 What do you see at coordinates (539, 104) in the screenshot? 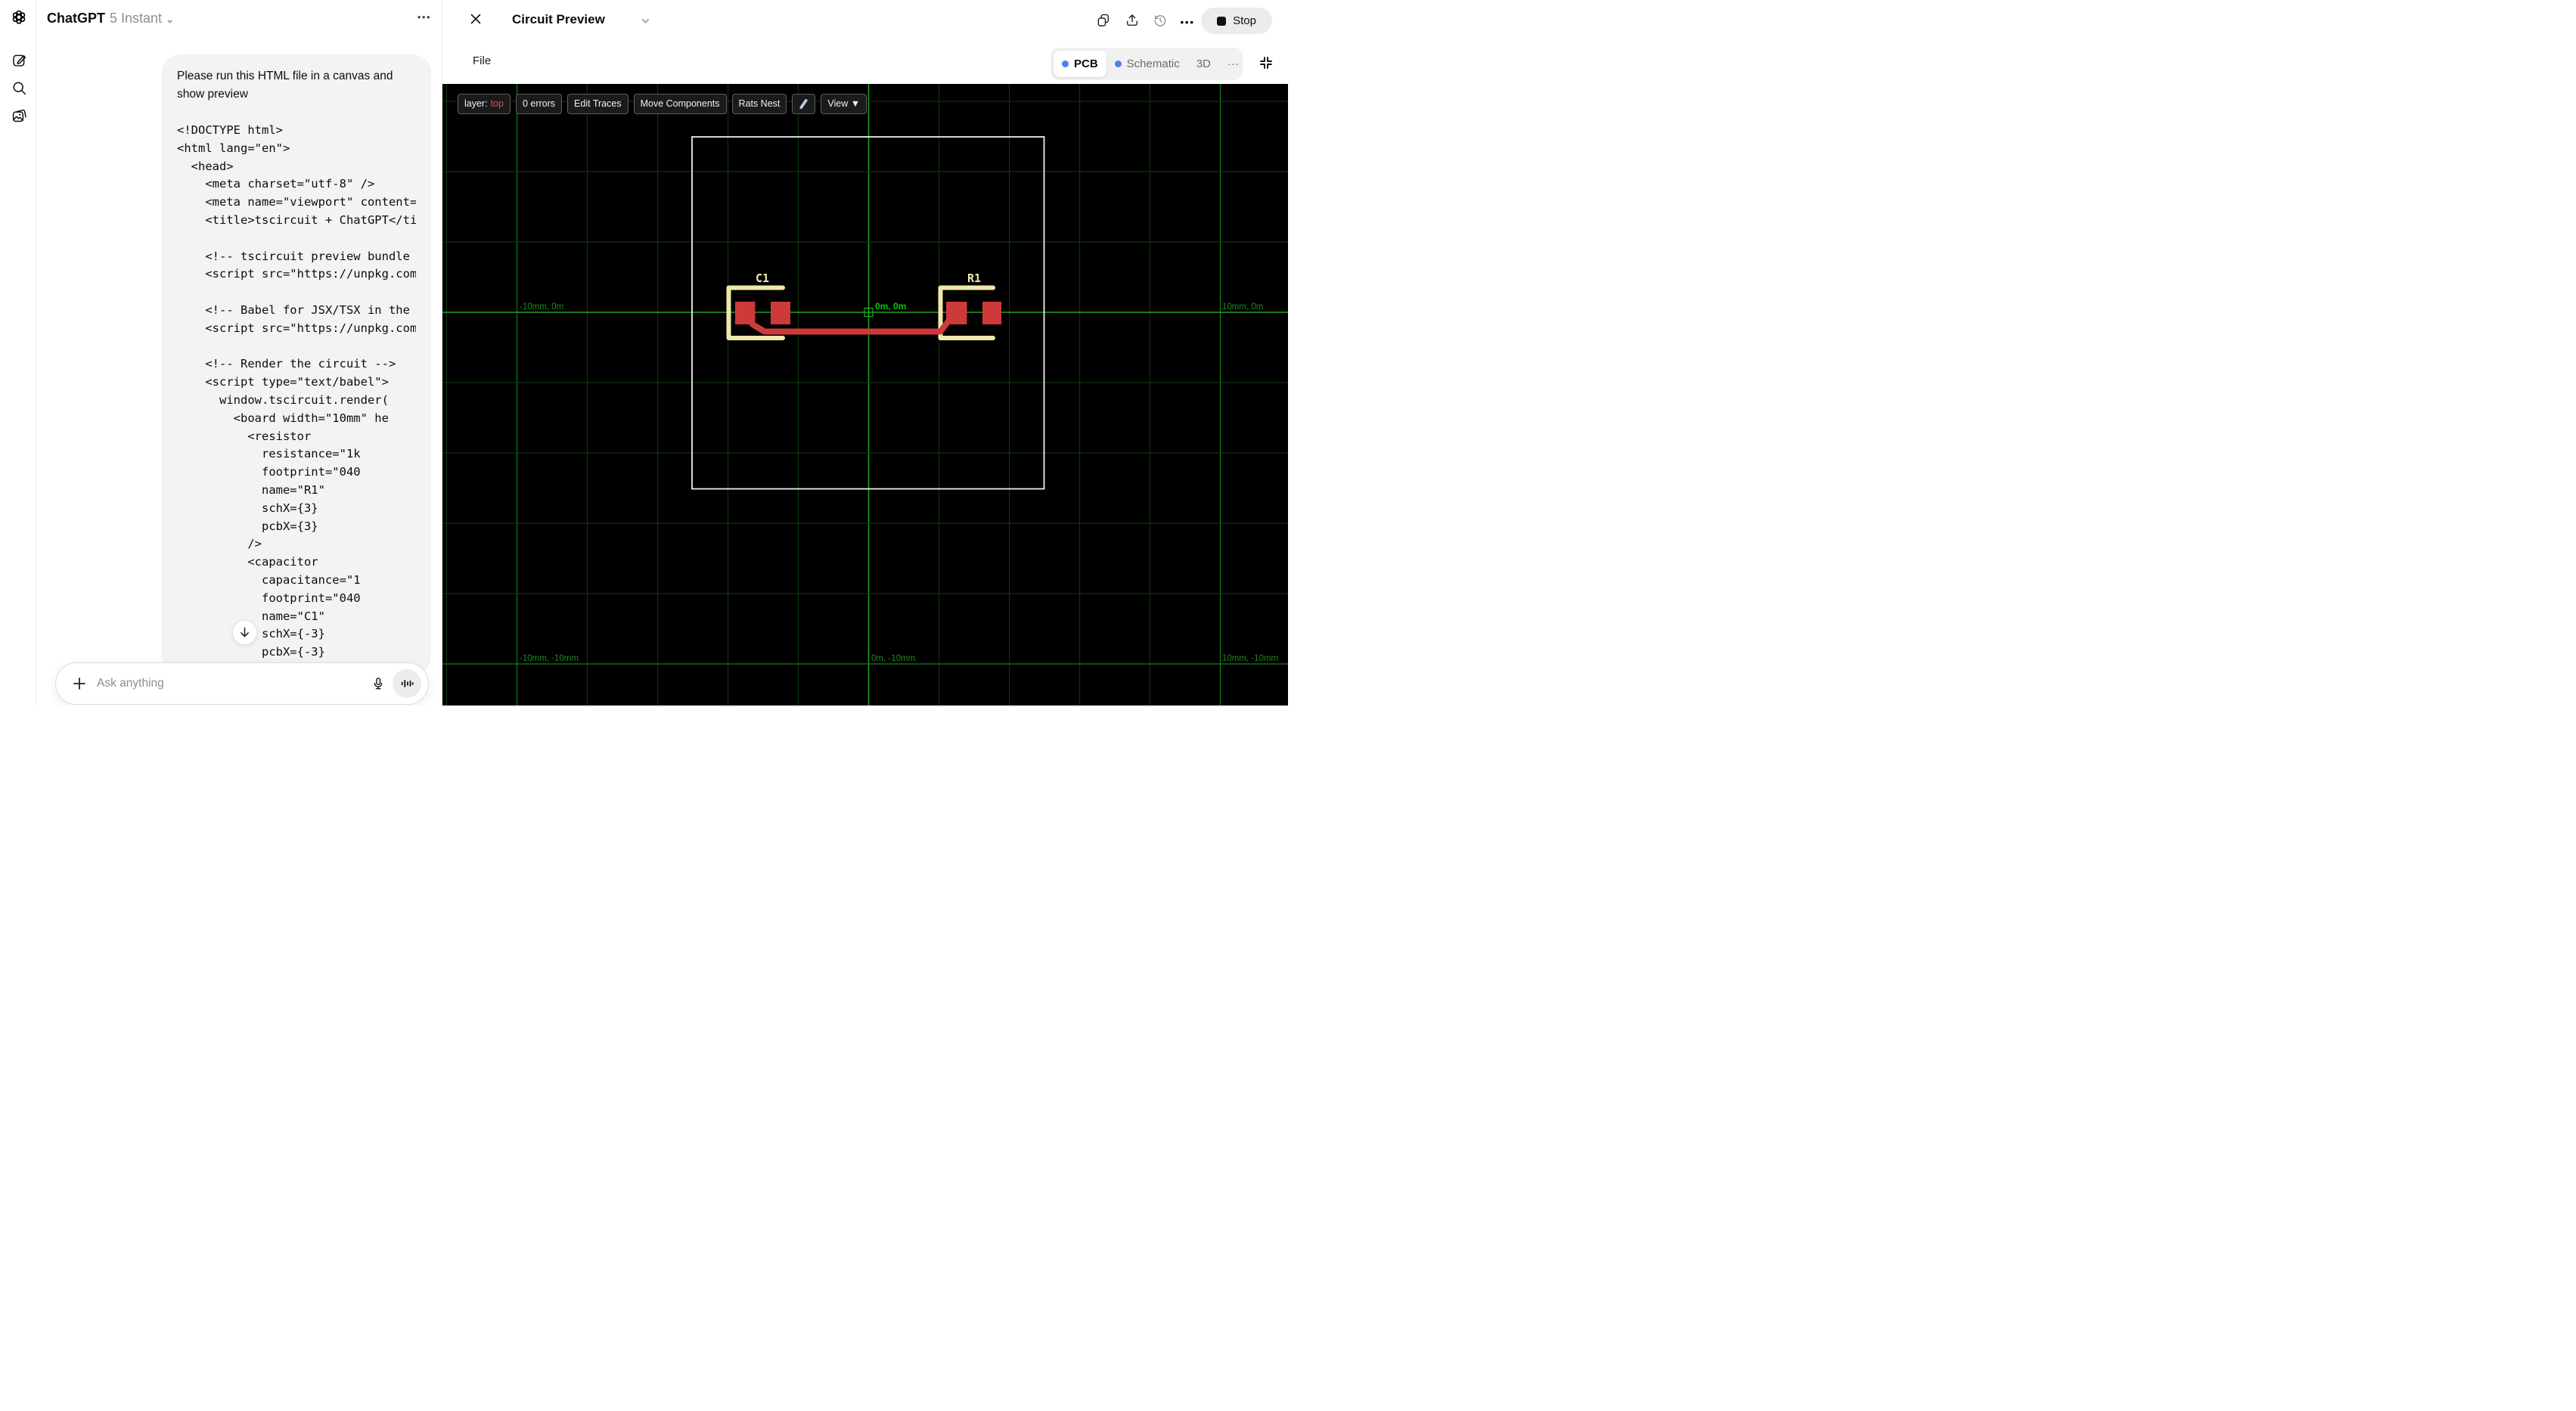
I see `errors-button: 0 errors` at bounding box center [539, 104].